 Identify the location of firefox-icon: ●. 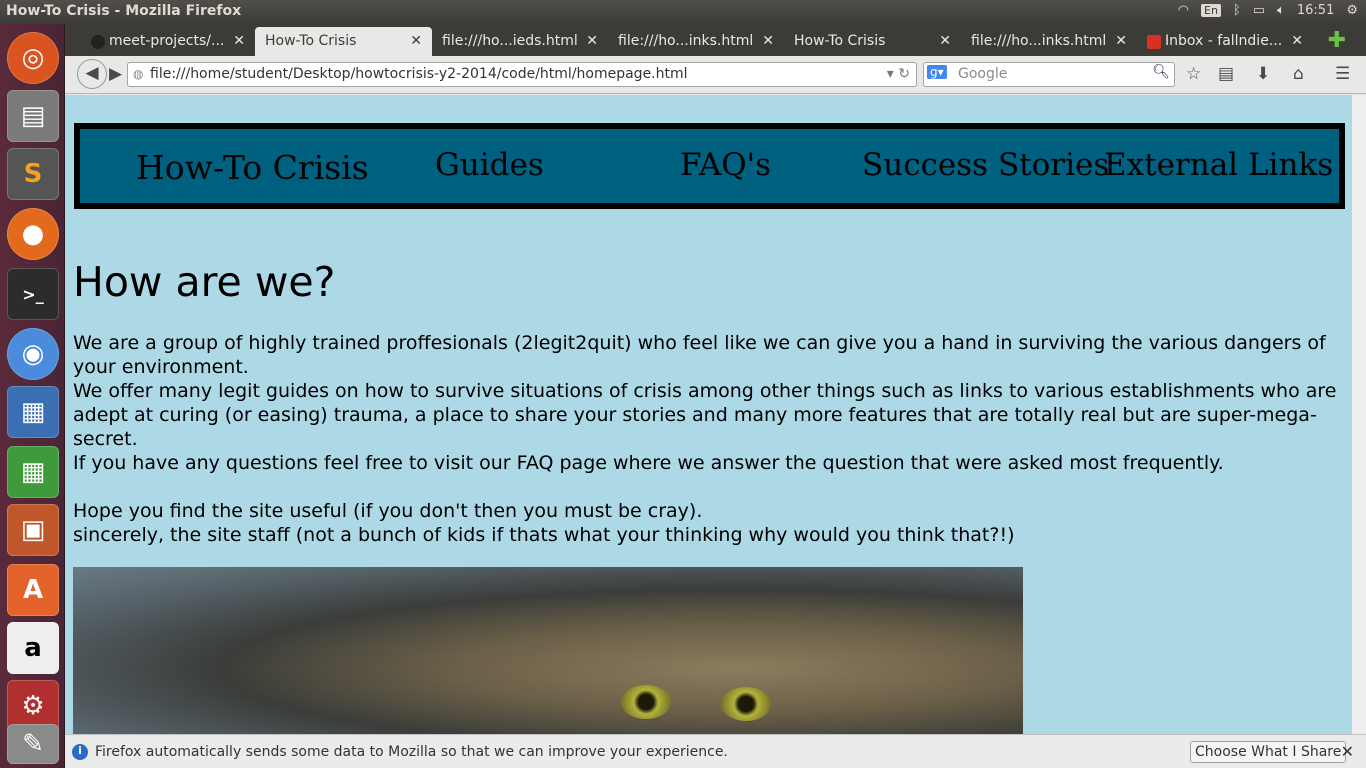
(33, 234).